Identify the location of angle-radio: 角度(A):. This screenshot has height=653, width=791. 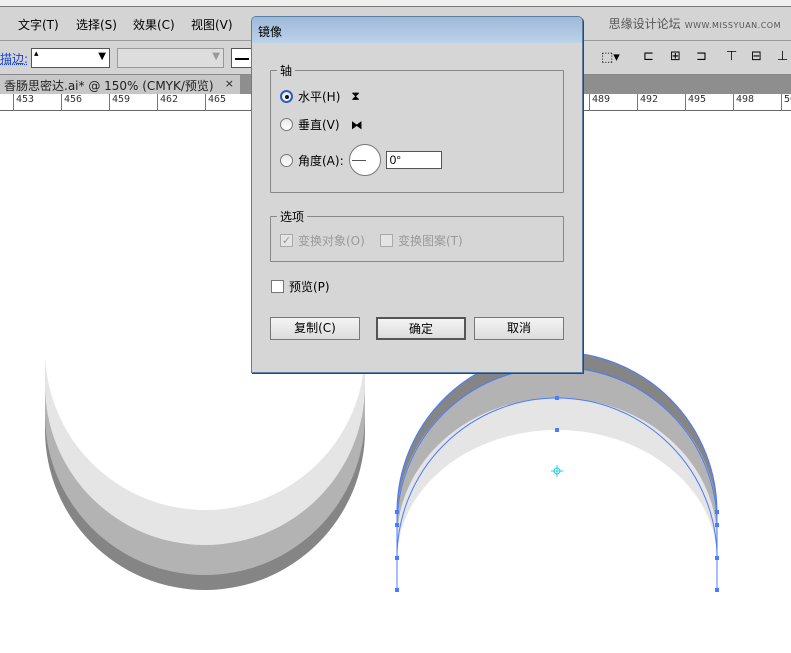
(361, 160).